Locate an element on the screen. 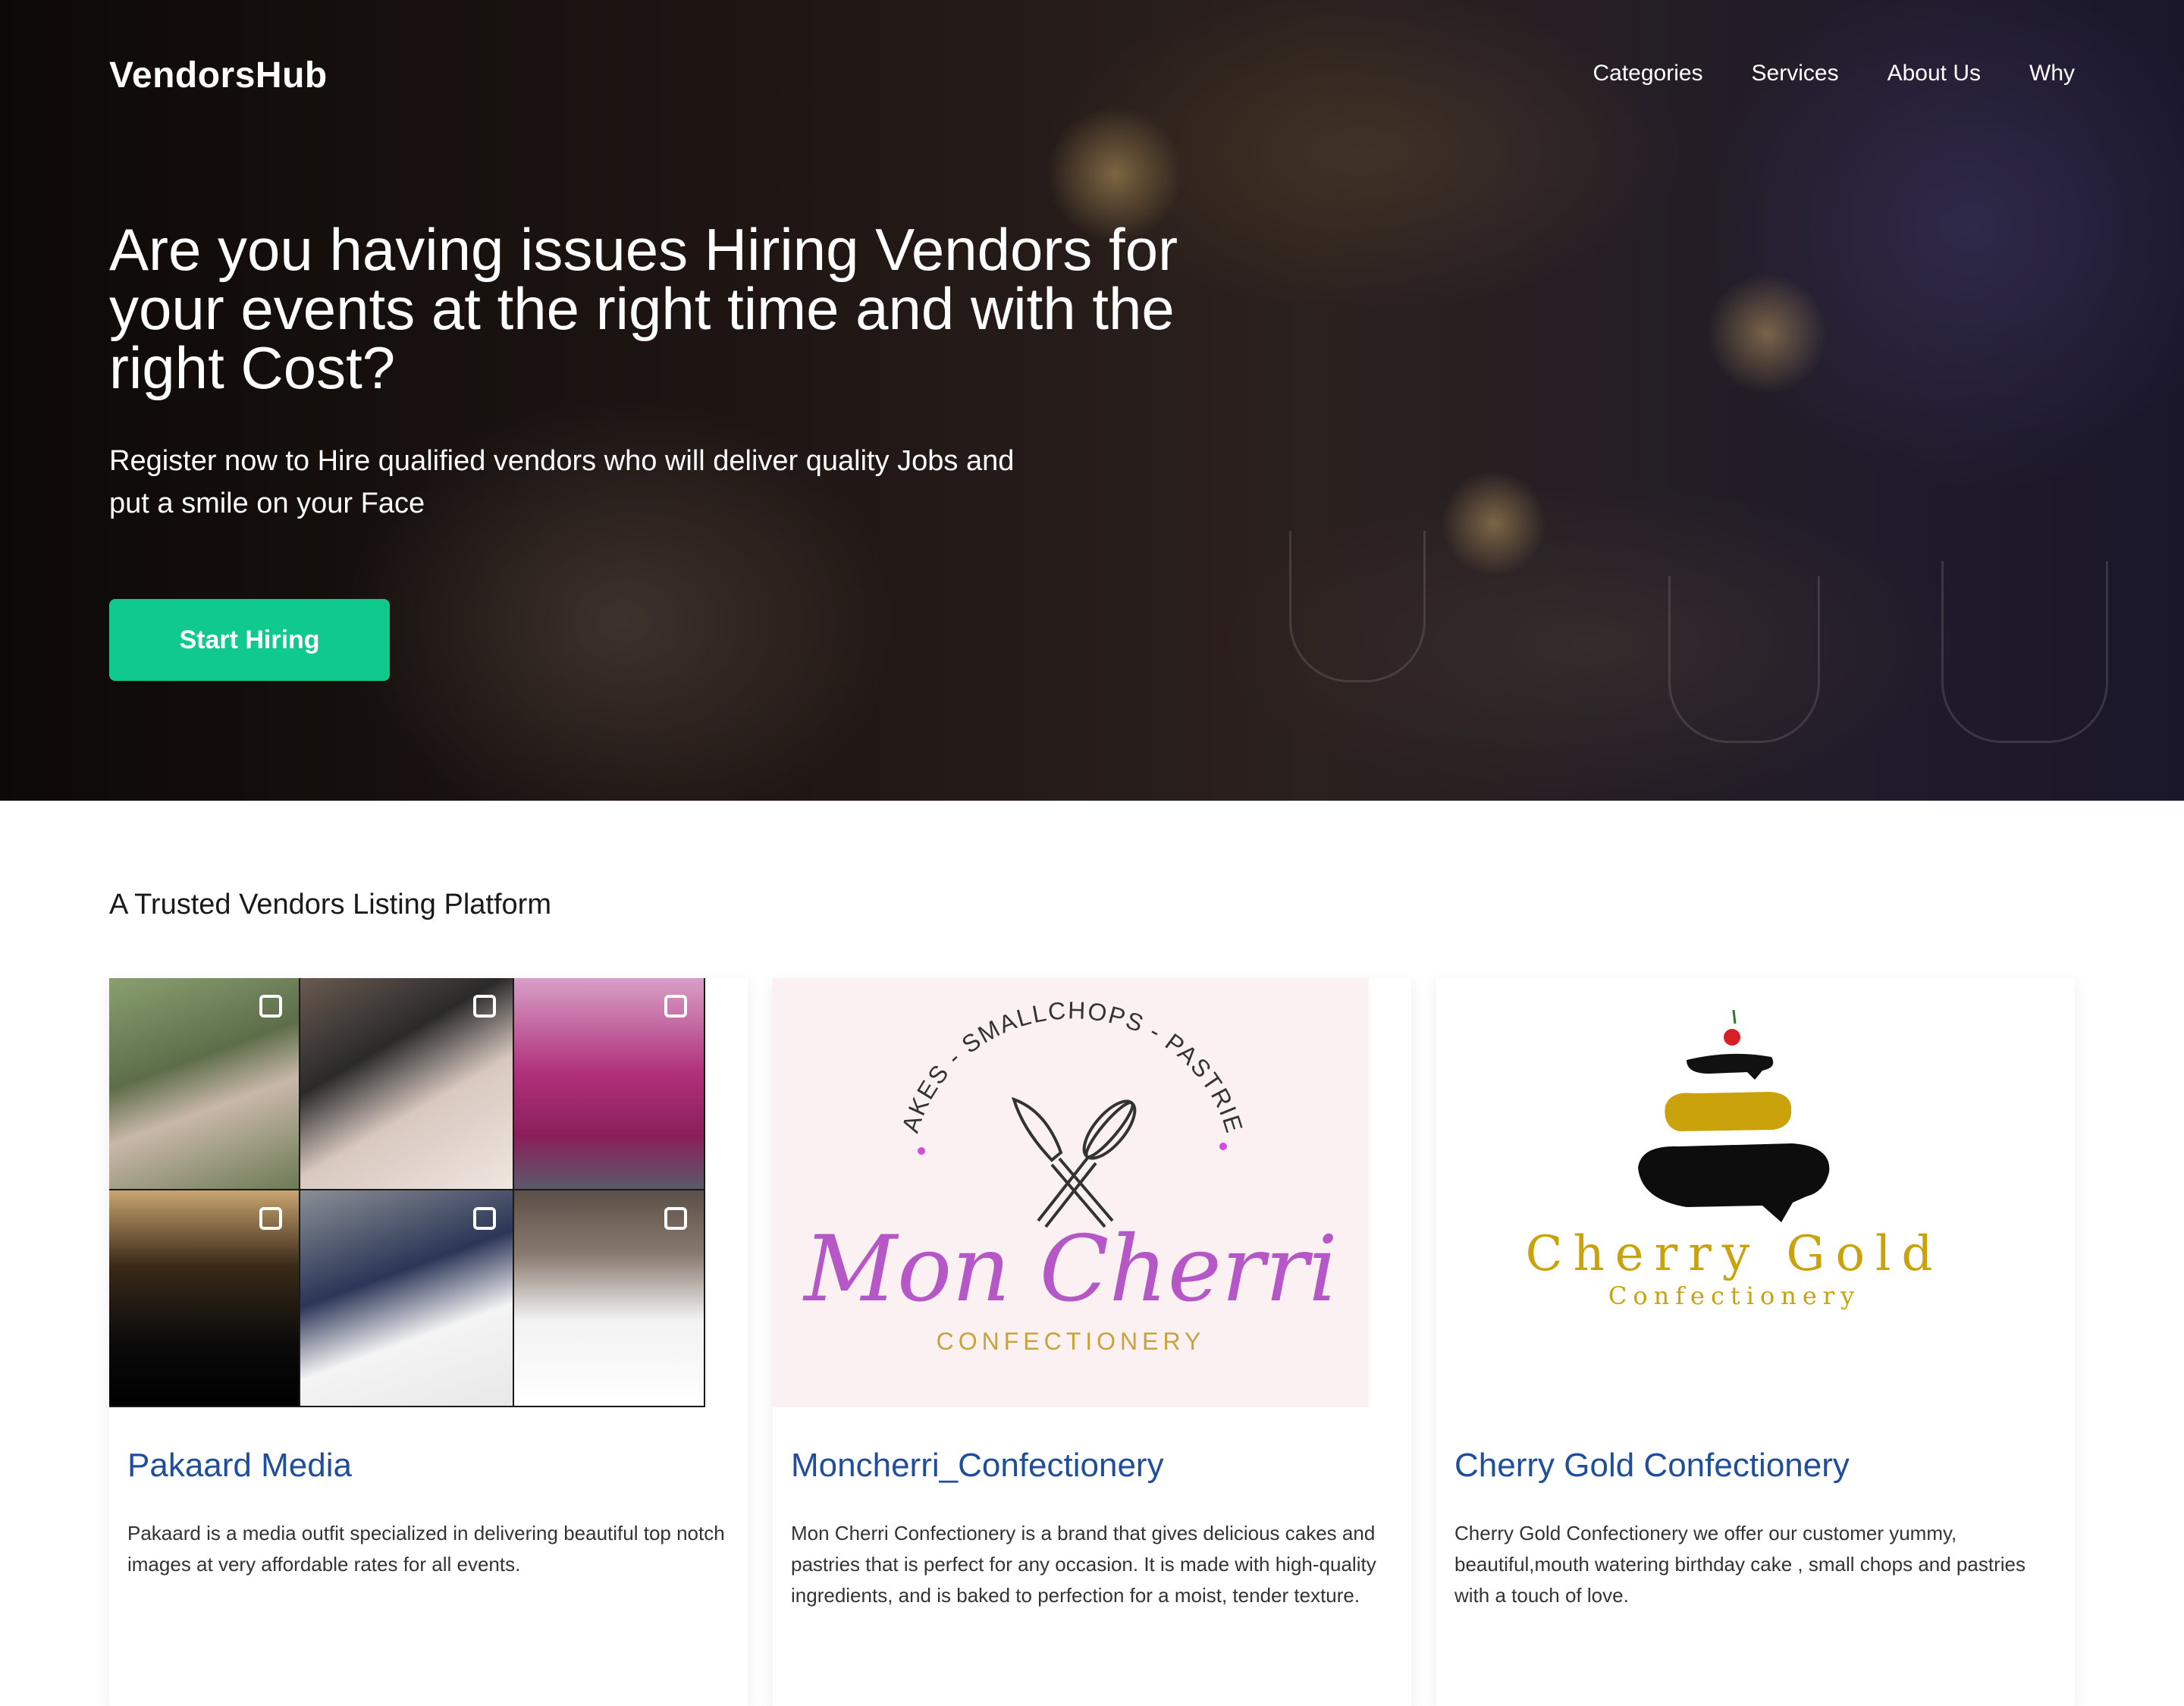 The width and height of the screenshot is (2184, 1706). vendor-image-pakaard-media is located at coordinates (407, 1192).